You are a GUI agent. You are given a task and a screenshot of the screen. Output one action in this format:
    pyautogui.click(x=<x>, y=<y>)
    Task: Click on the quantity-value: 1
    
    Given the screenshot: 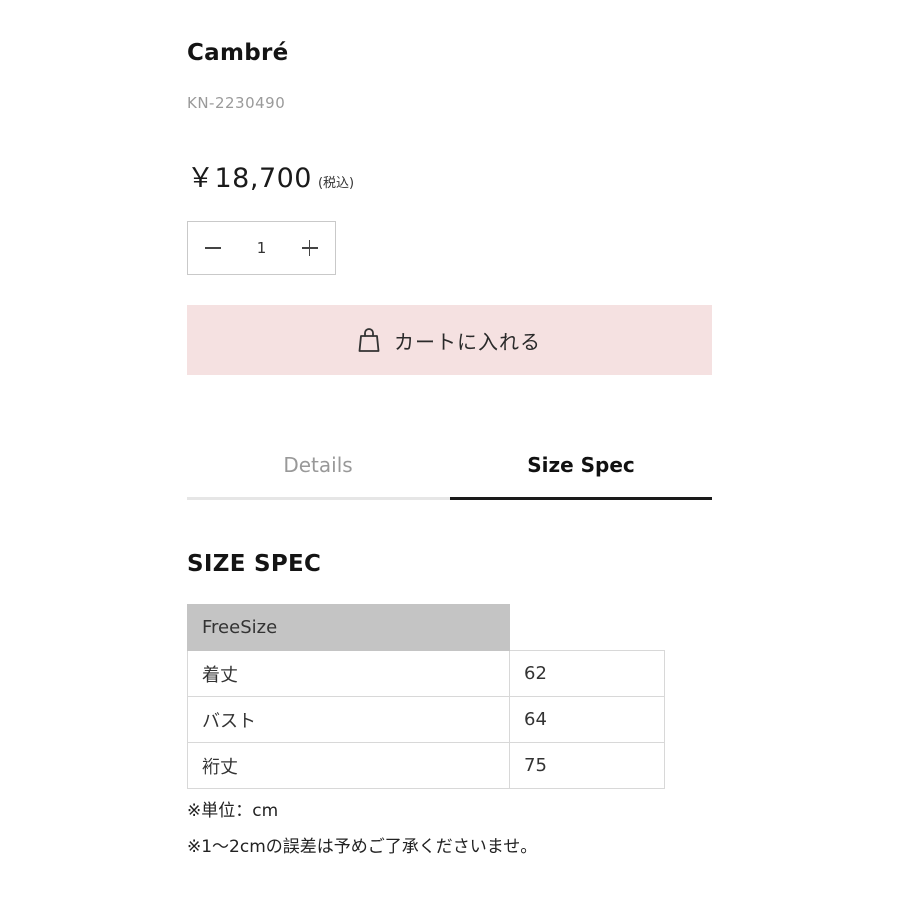 What is the action you would take?
    pyautogui.click(x=261, y=248)
    